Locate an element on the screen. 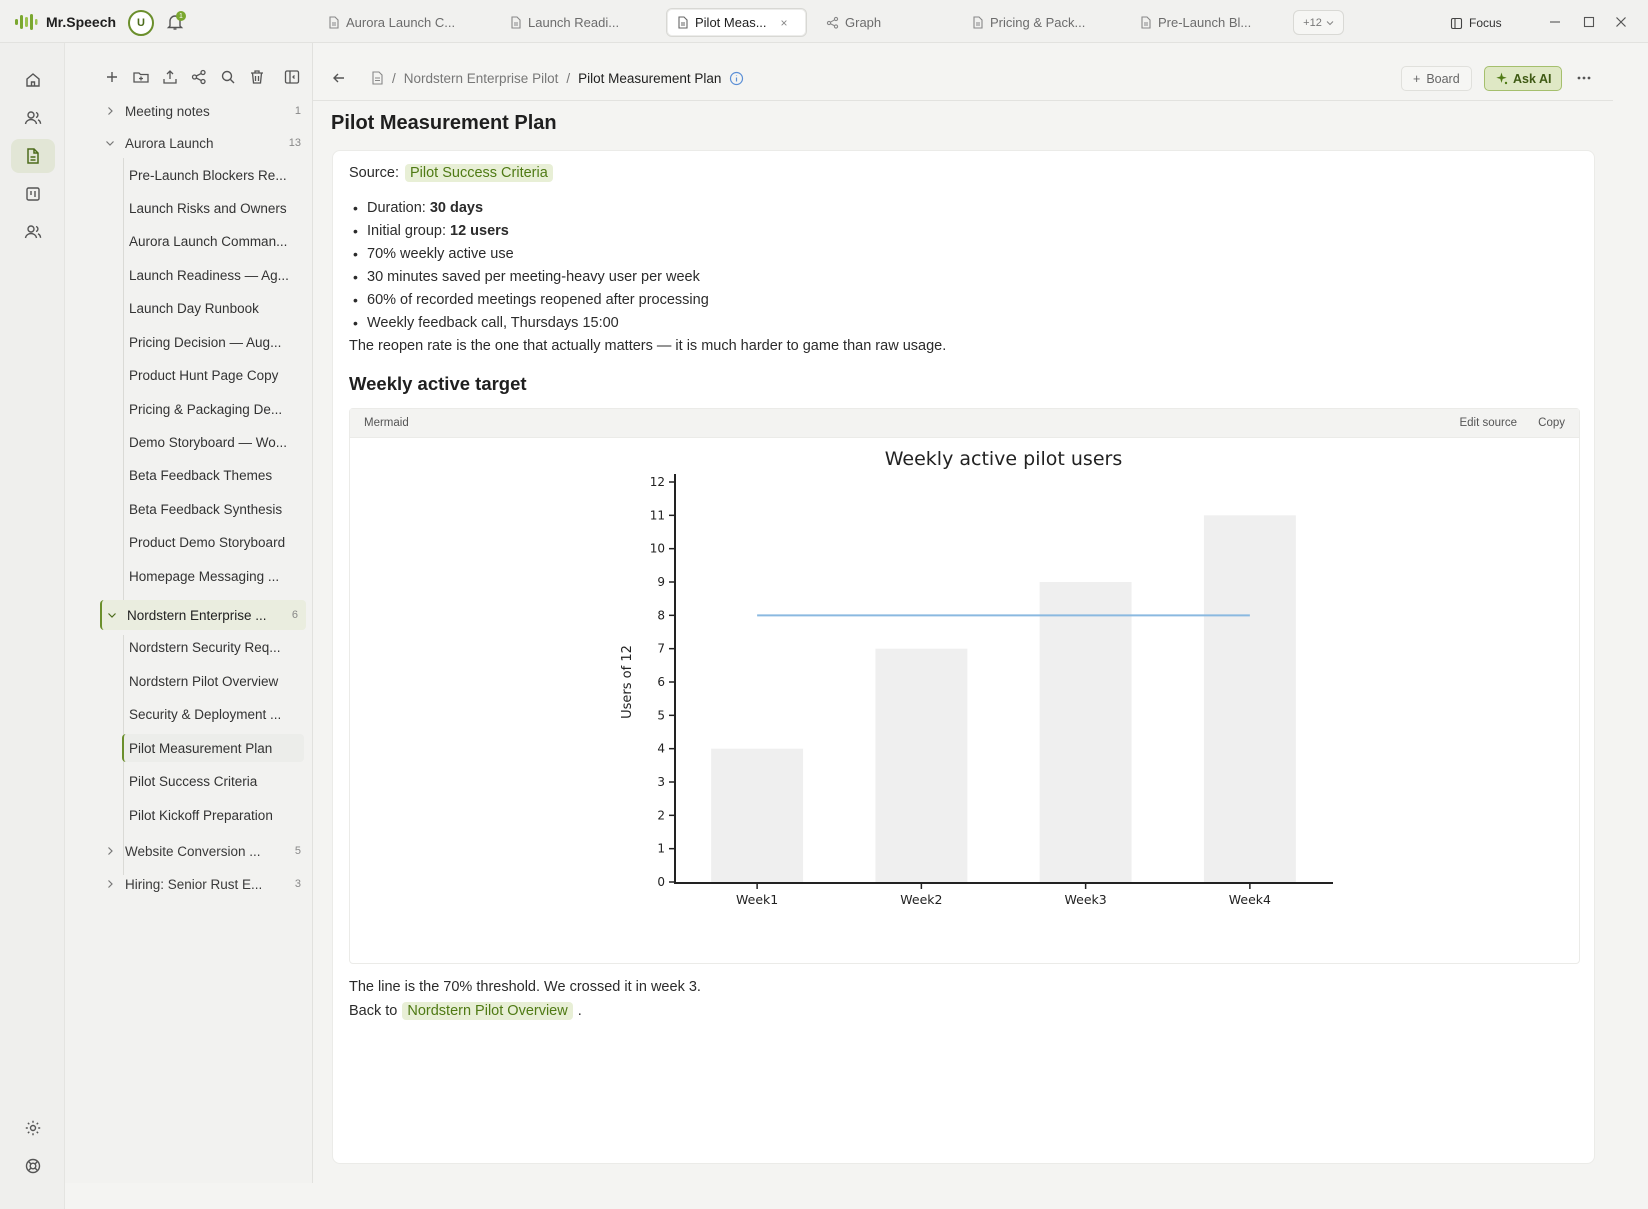  focus-icon is located at coordinates (1456, 23).